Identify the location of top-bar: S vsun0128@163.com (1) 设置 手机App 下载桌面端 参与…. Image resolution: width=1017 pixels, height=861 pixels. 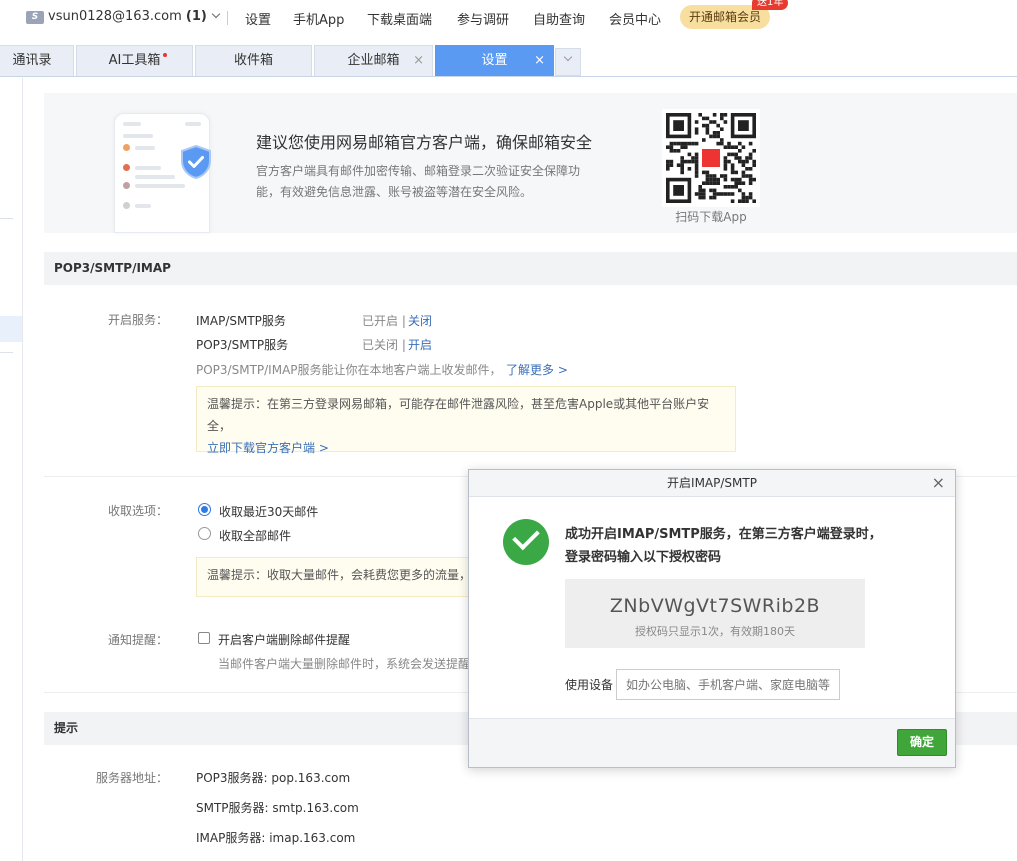
(508, 20).